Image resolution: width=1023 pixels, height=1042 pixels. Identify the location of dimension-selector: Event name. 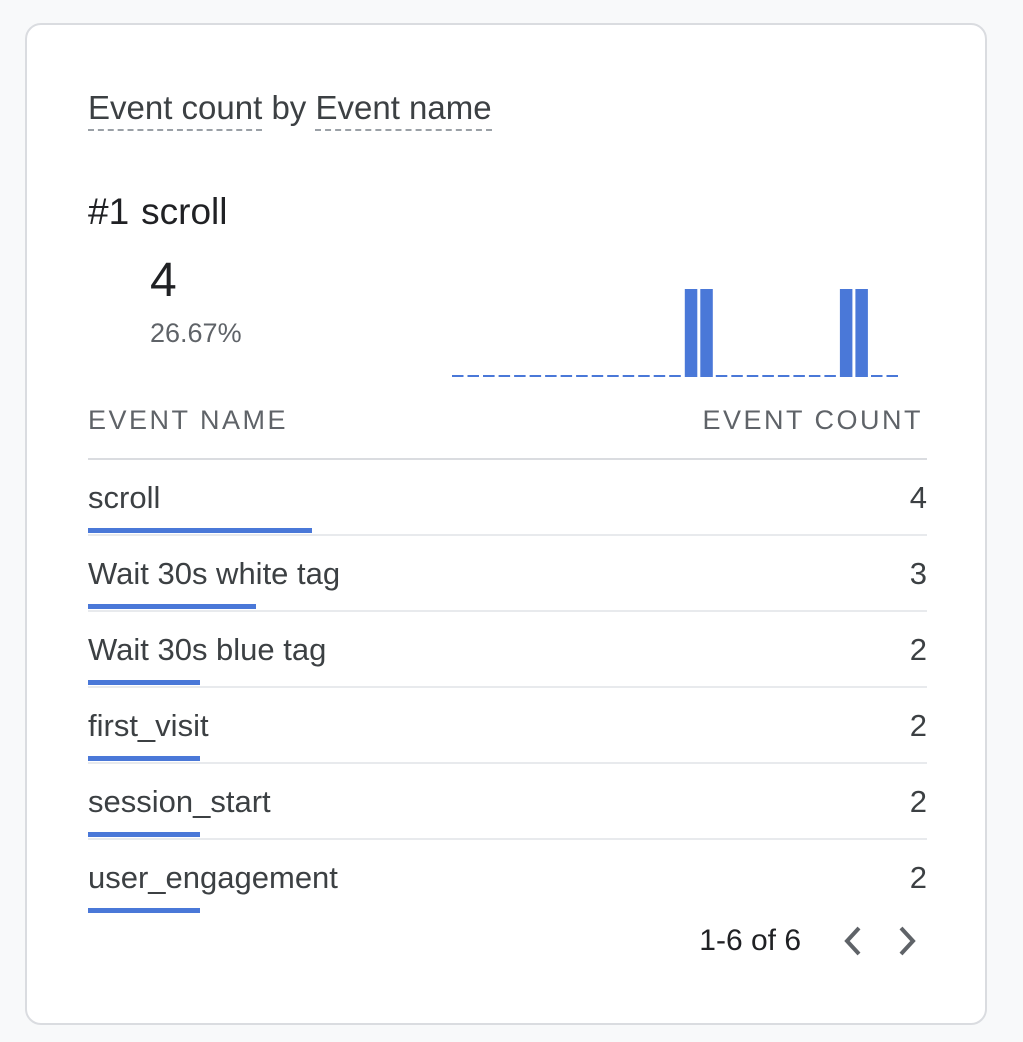
(403, 110).